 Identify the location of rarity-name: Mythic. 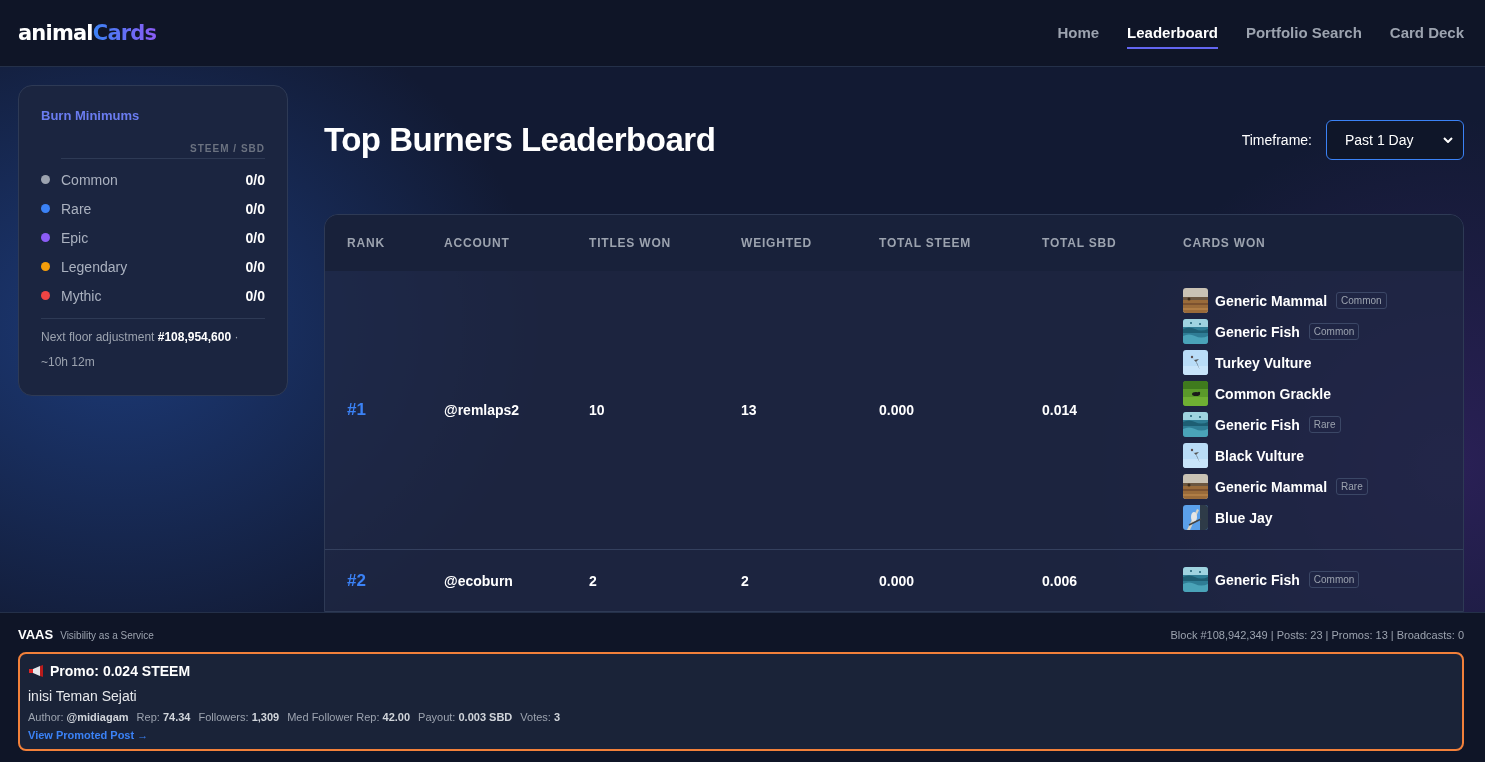
(82, 295).